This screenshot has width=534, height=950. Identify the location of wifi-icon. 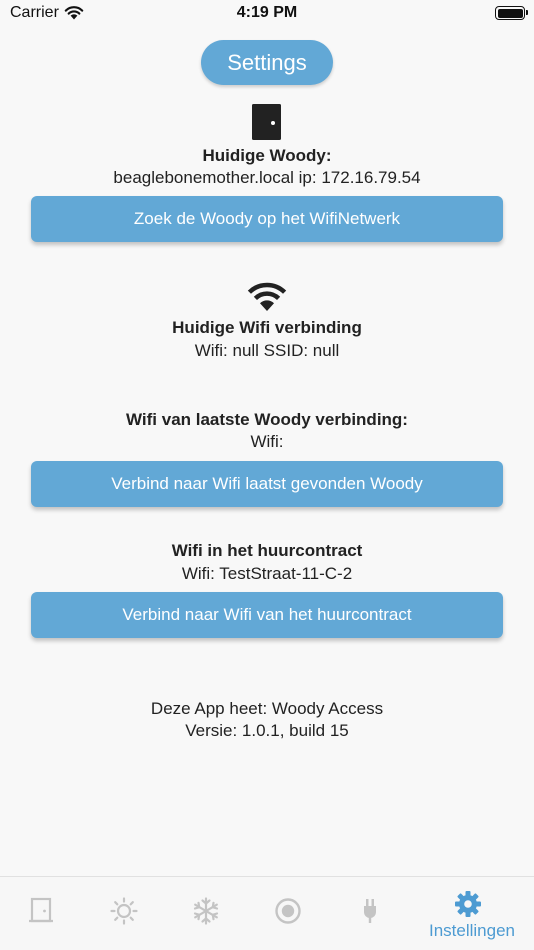
(267, 299).